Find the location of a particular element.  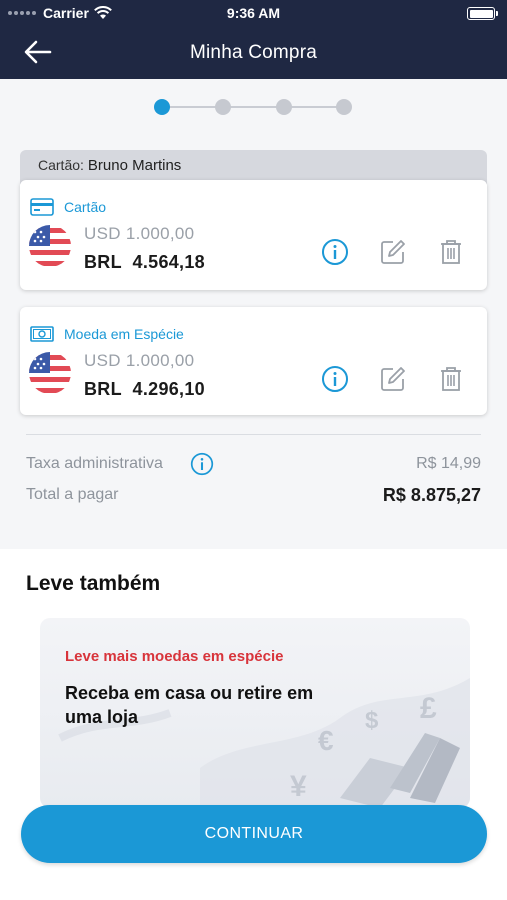

page-title: Minha Compra is located at coordinates (253, 52).